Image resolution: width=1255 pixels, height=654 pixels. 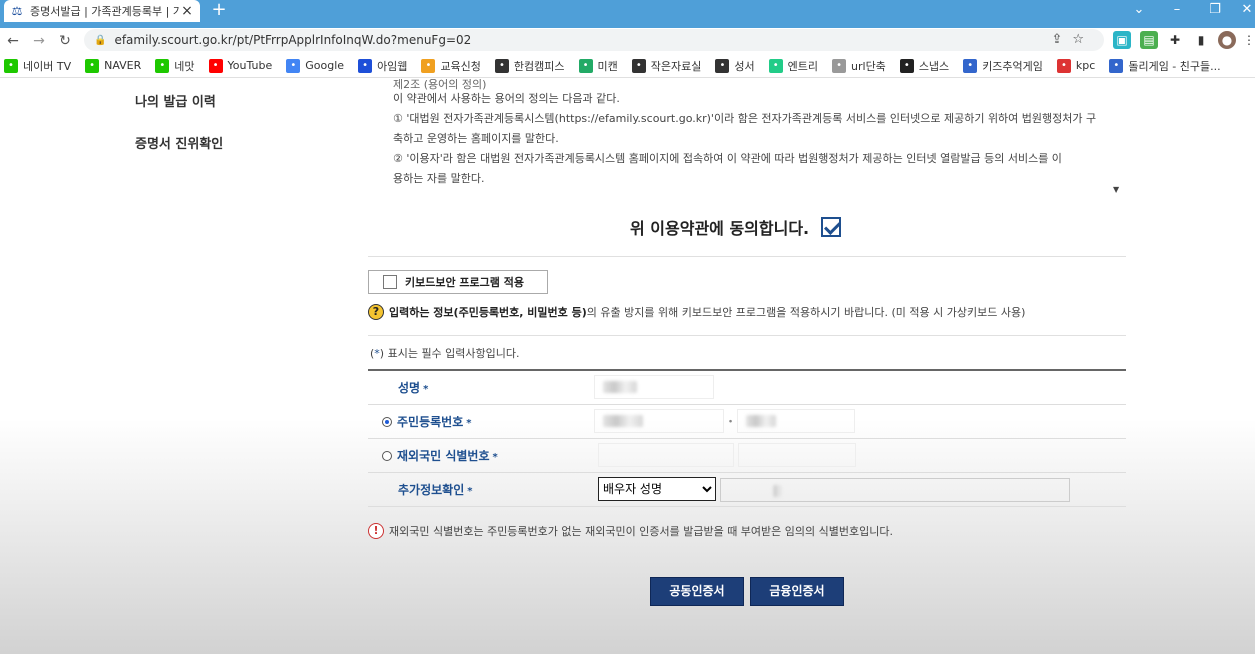 What do you see at coordinates (506, 98) in the screenshot?
I see `terms-line: 이 약관에서 사용하는 용어의 정의는 다음과 같다.` at bounding box center [506, 98].